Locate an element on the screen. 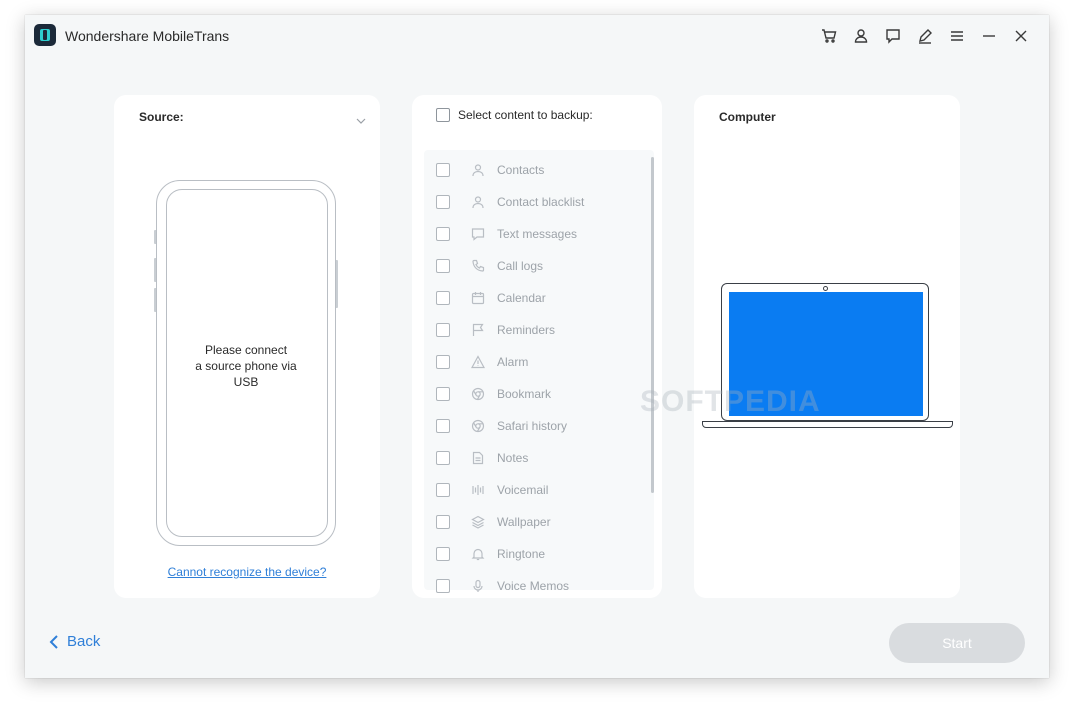 Image resolution: width=1074 pixels, height=719 pixels. back-button: Back is located at coordinates (74, 641).